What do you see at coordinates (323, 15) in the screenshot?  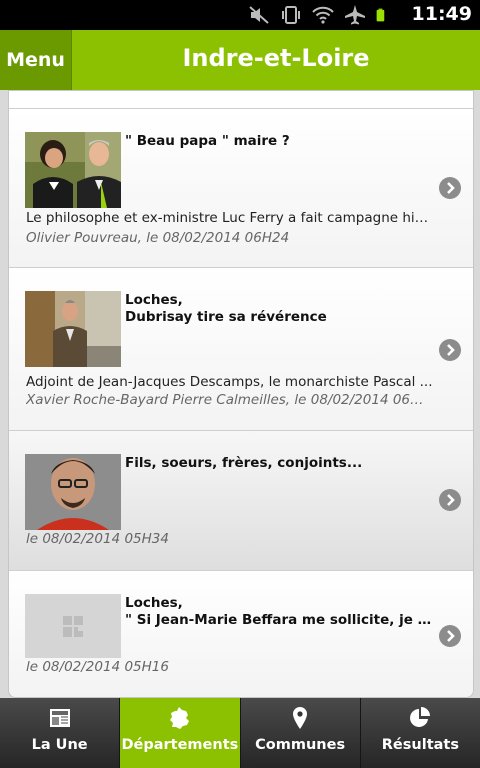 I see `wifi-icon` at bounding box center [323, 15].